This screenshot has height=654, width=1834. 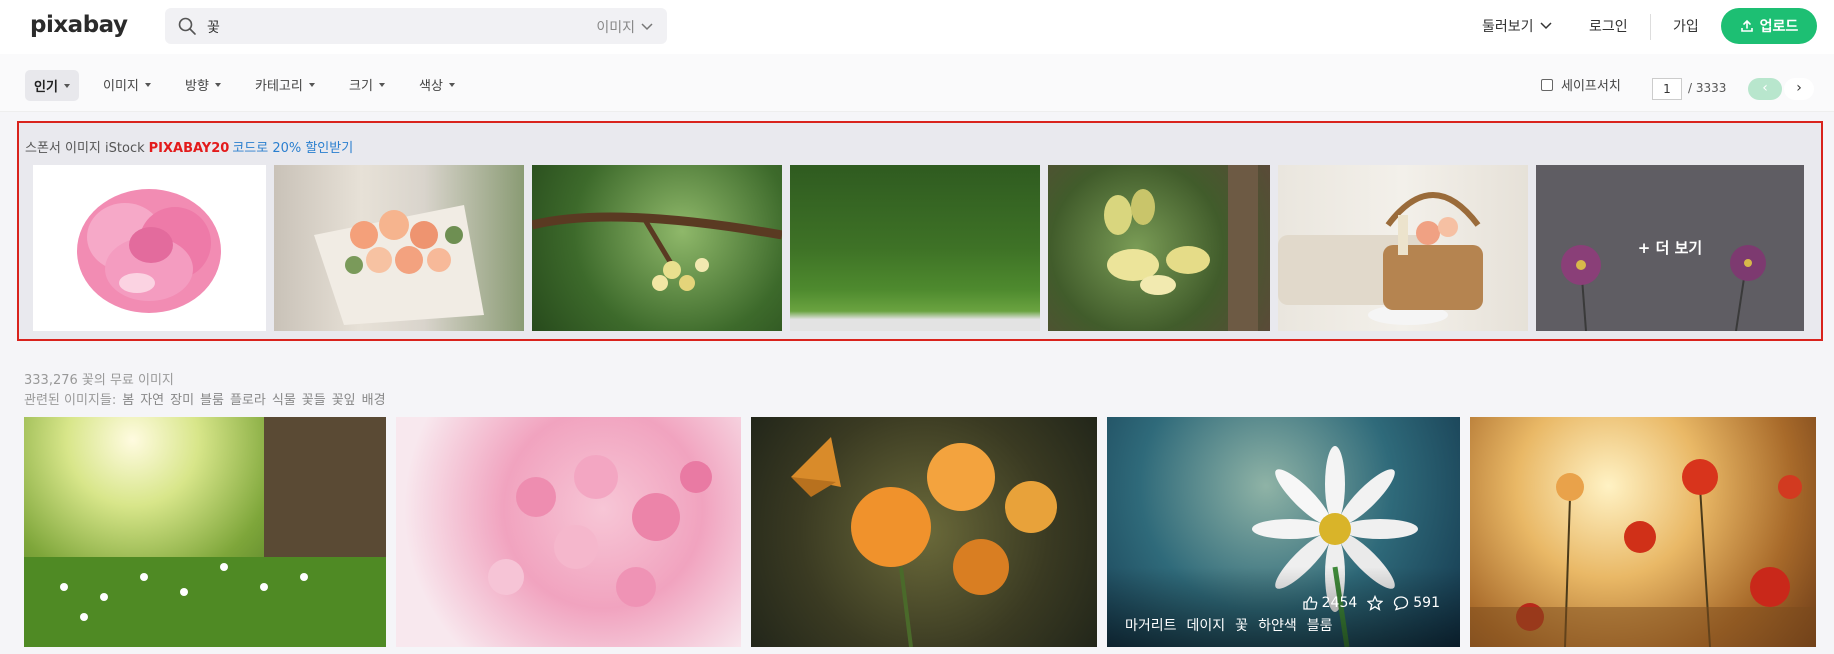 I want to click on related-tag: 배경, so click(x=374, y=398).